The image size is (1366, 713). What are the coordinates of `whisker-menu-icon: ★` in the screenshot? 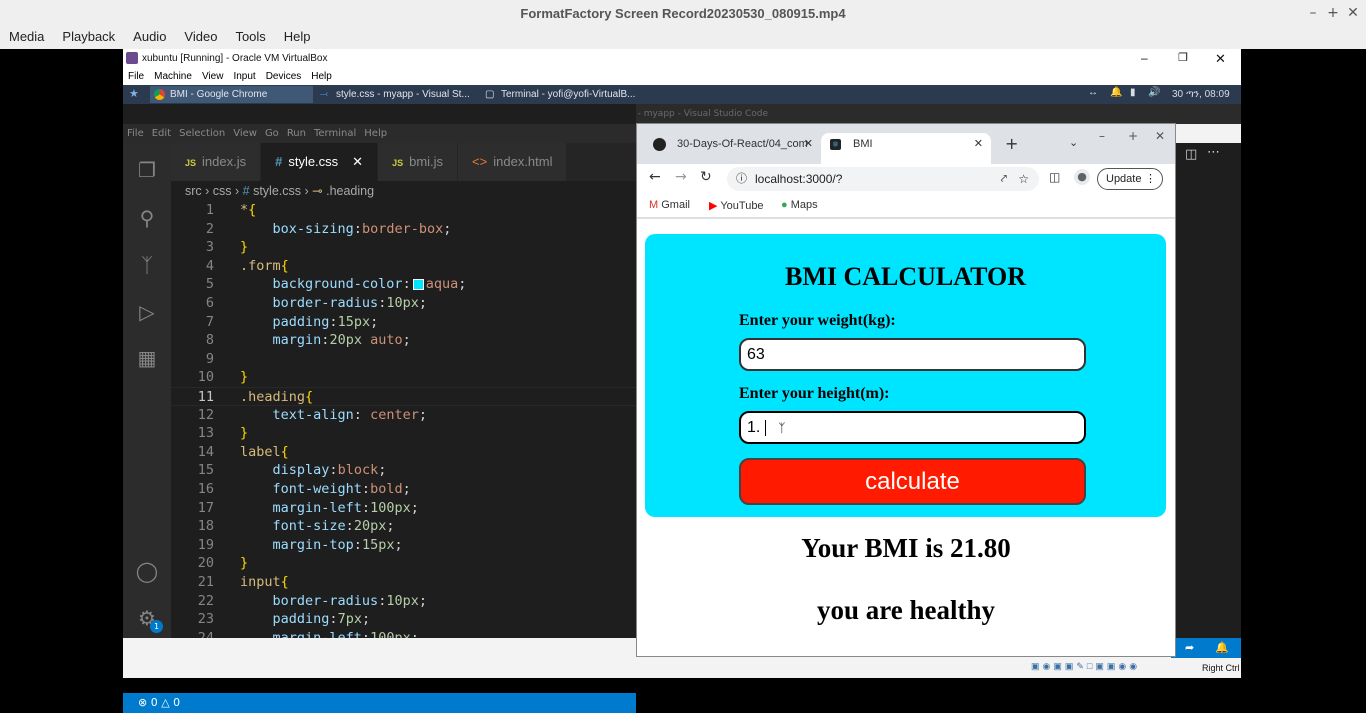 It's located at (134, 93).